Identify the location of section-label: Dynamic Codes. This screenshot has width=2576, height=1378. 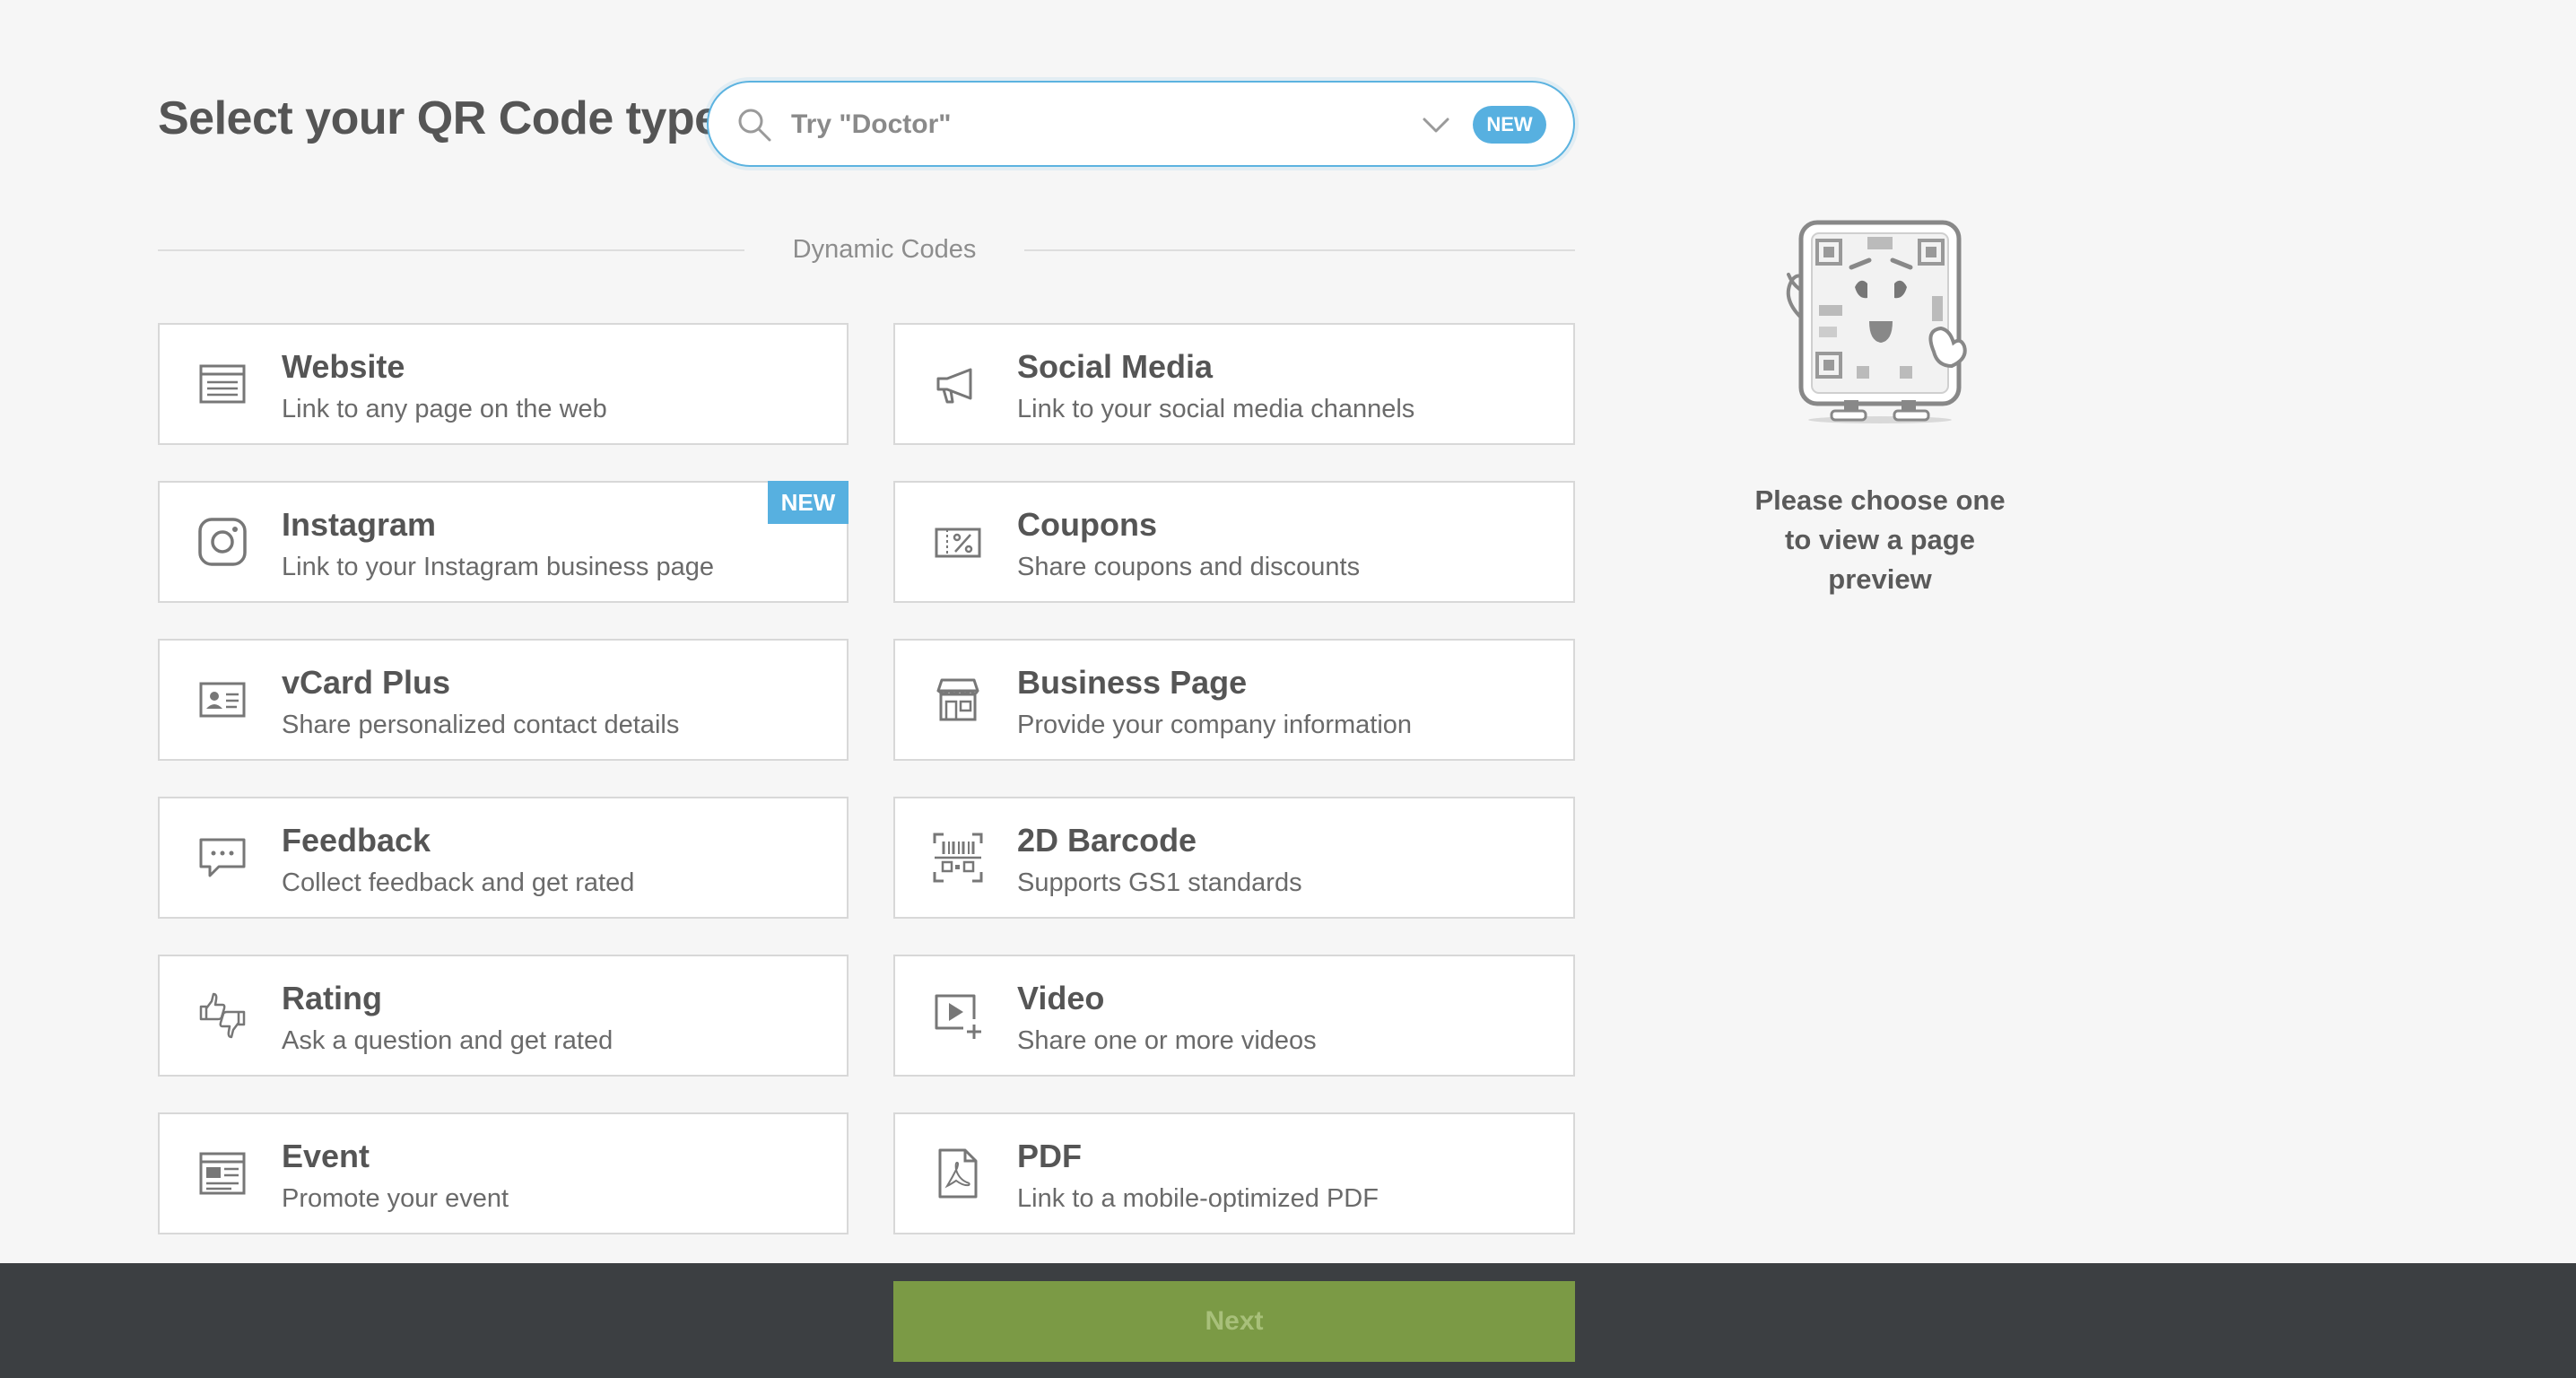
(884, 249).